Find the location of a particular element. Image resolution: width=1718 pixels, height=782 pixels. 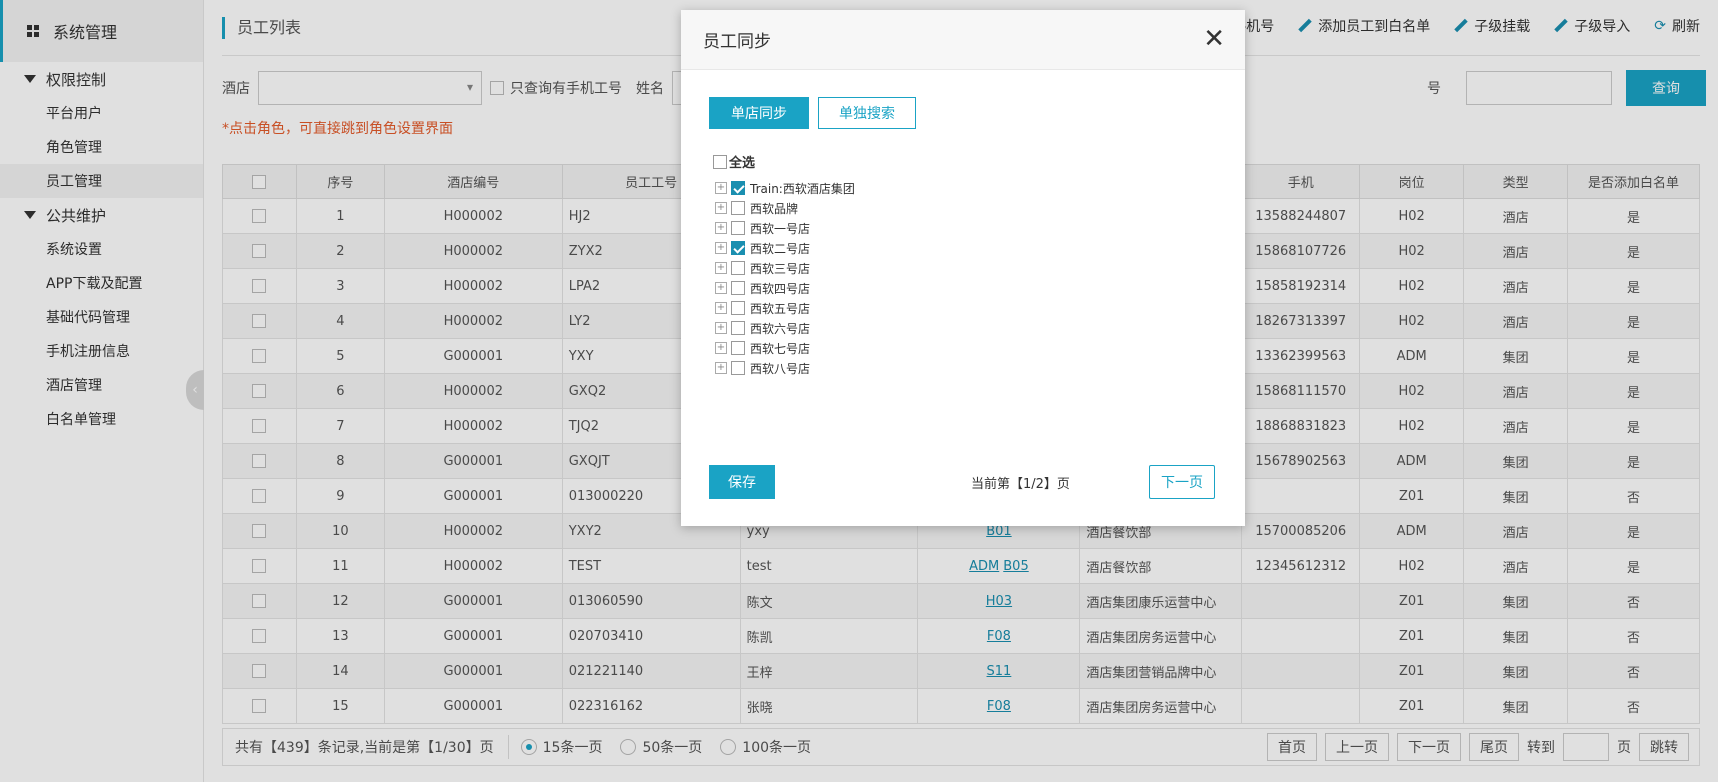

tree-node: + 西软品牌 is located at coordinates (785, 208).